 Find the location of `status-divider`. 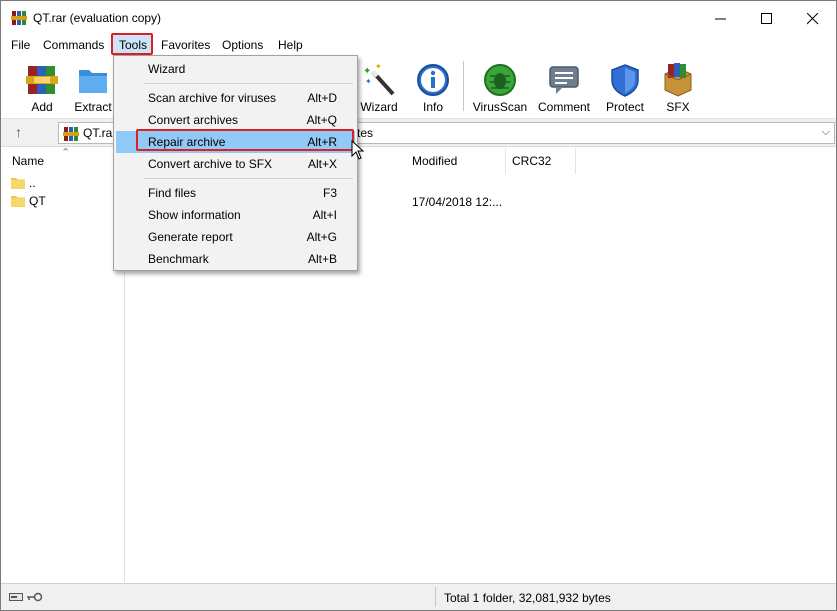

status-divider is located at coordinates (435, 597).